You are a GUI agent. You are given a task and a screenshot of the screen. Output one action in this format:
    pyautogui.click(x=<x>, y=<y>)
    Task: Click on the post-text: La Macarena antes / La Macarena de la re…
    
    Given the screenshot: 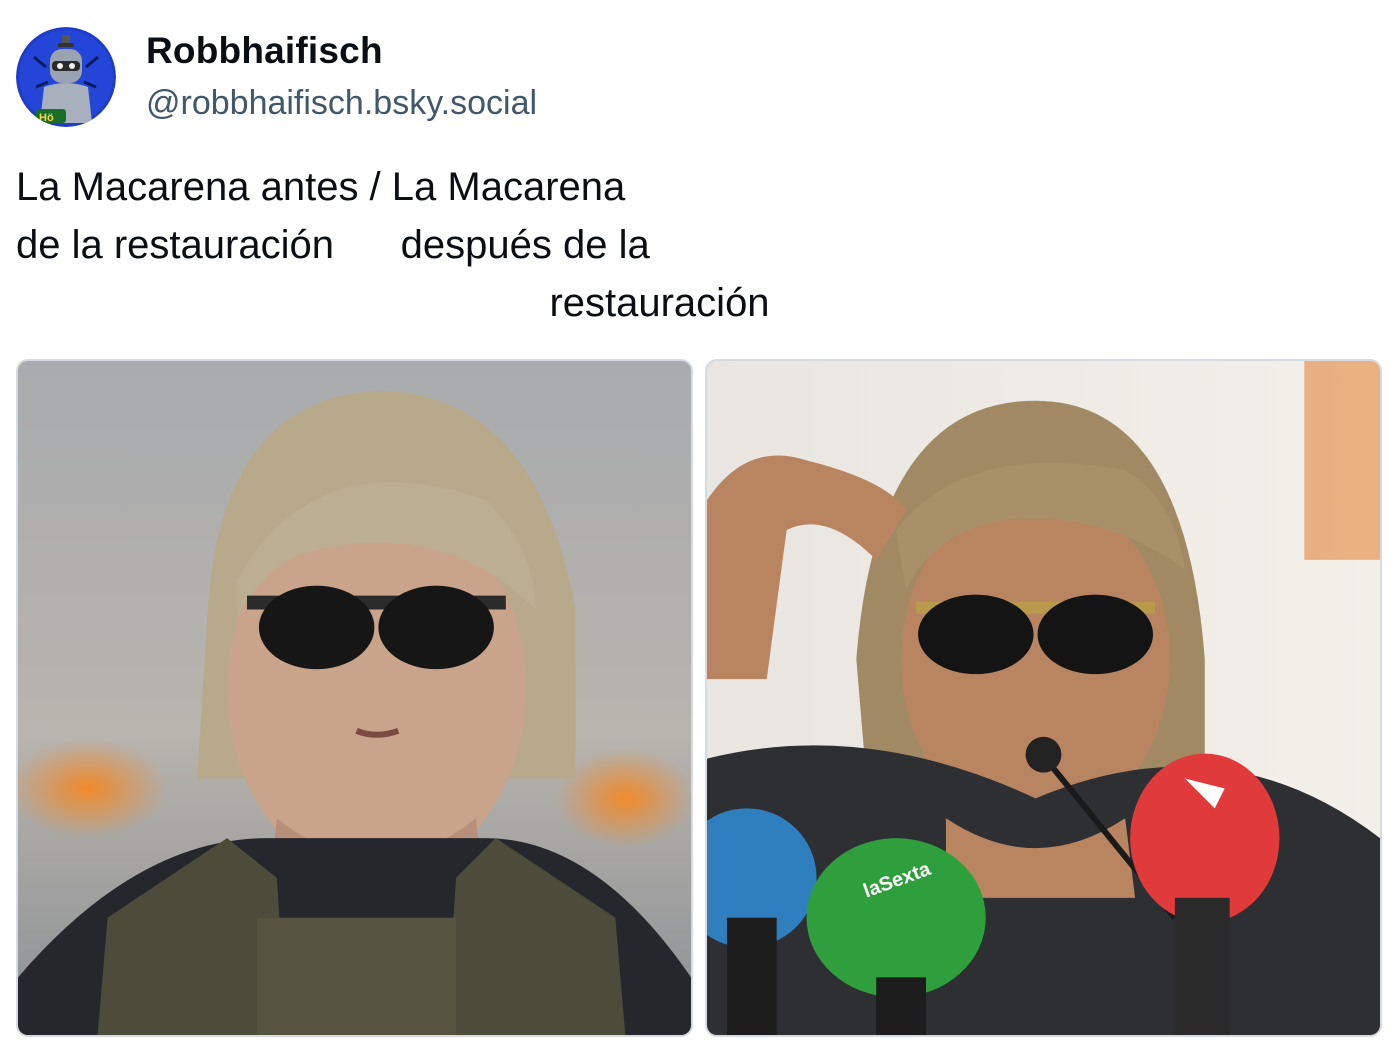 What is the action you would take?
    pyautogui.click(x=393, y=245)
    